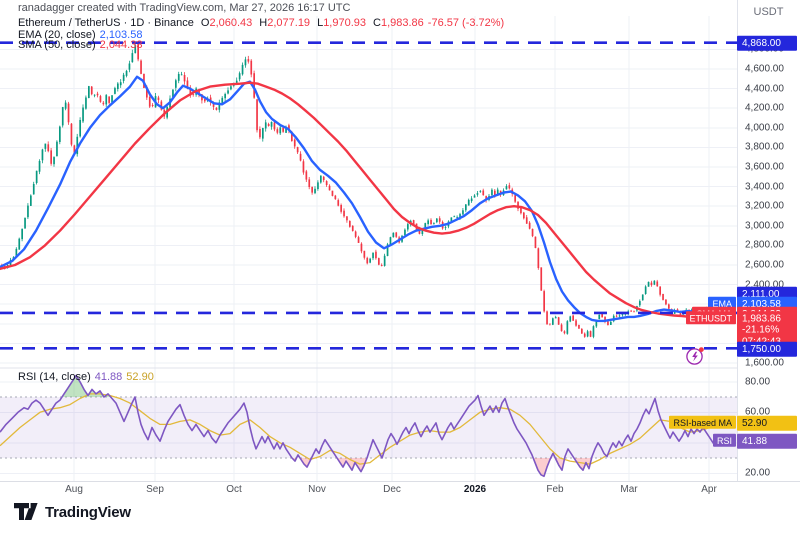  What do you see at coordinates (764, 167) in the screenshot?
I see `price-tick-label: 3,600.00` at bounding box center [764, 167].